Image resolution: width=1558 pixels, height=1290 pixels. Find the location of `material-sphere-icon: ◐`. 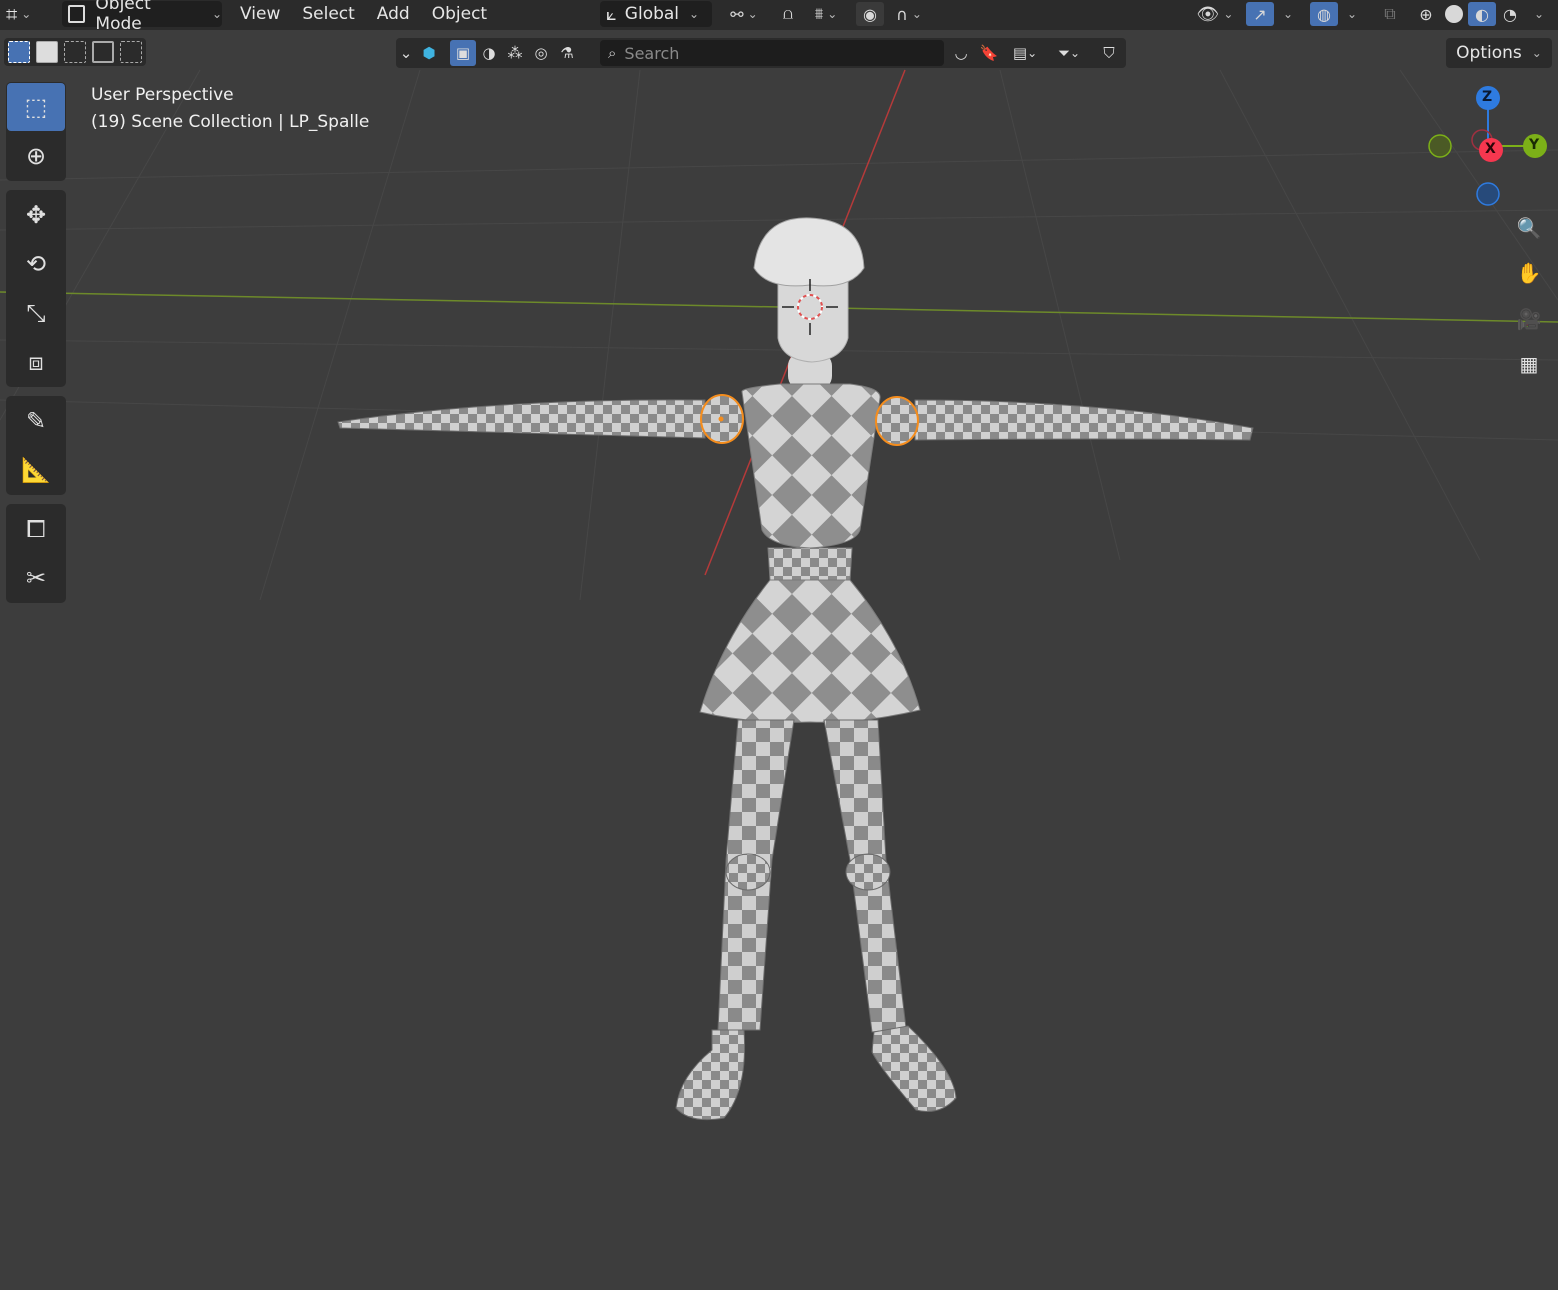

material-sphere-icon: ◐ is located at coordinates (1482, 14).